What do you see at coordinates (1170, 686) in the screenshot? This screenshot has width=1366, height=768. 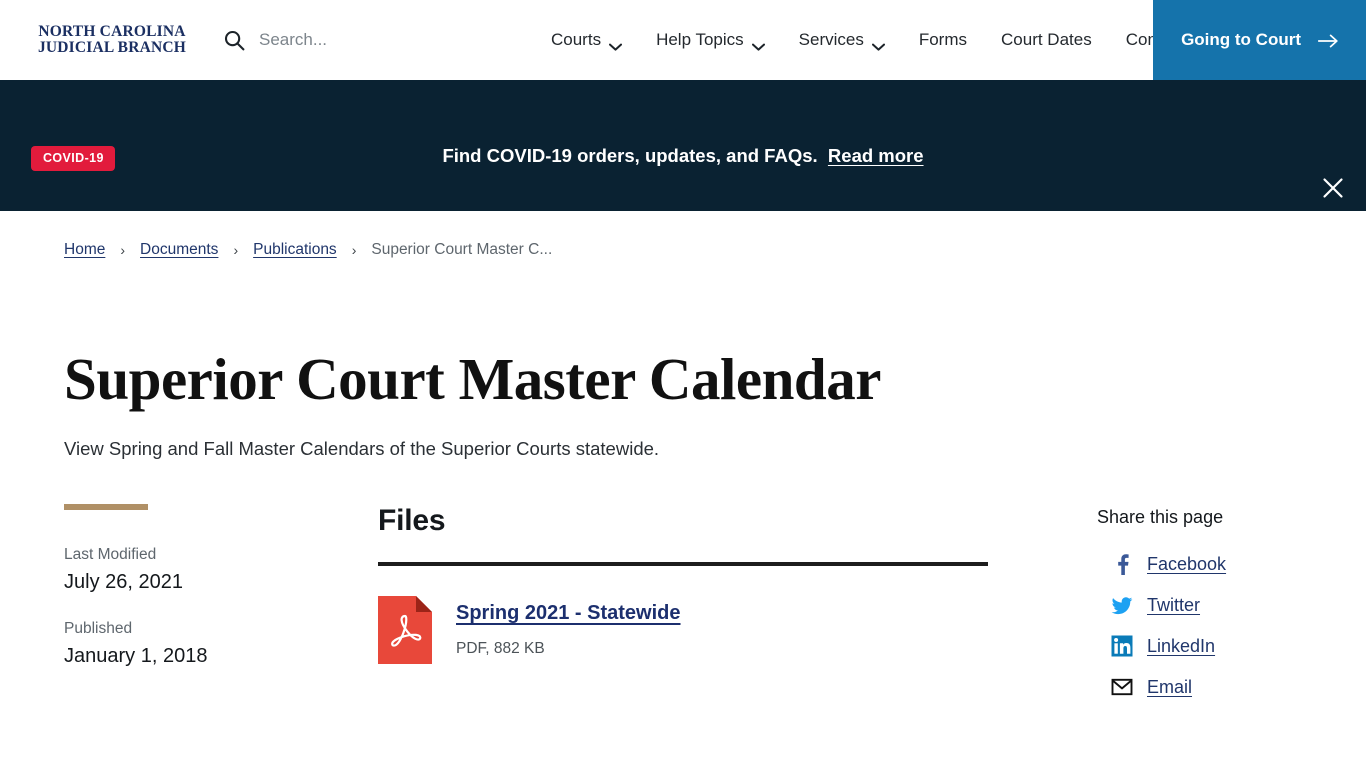 I see `share-label: Email` at bounding box center [1170, 686].